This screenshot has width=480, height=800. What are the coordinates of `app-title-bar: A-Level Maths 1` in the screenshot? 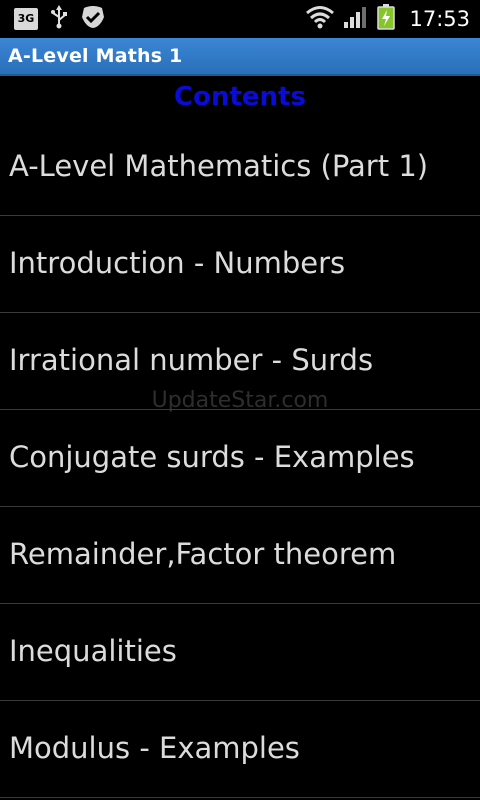 It's located at (240, 57).